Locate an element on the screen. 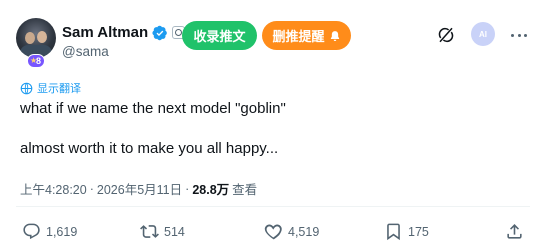 The width and height of the screenshot is (546, 251). tweet-line-1: what if we name the next model "goblin" is located at coordinates (153, 108).